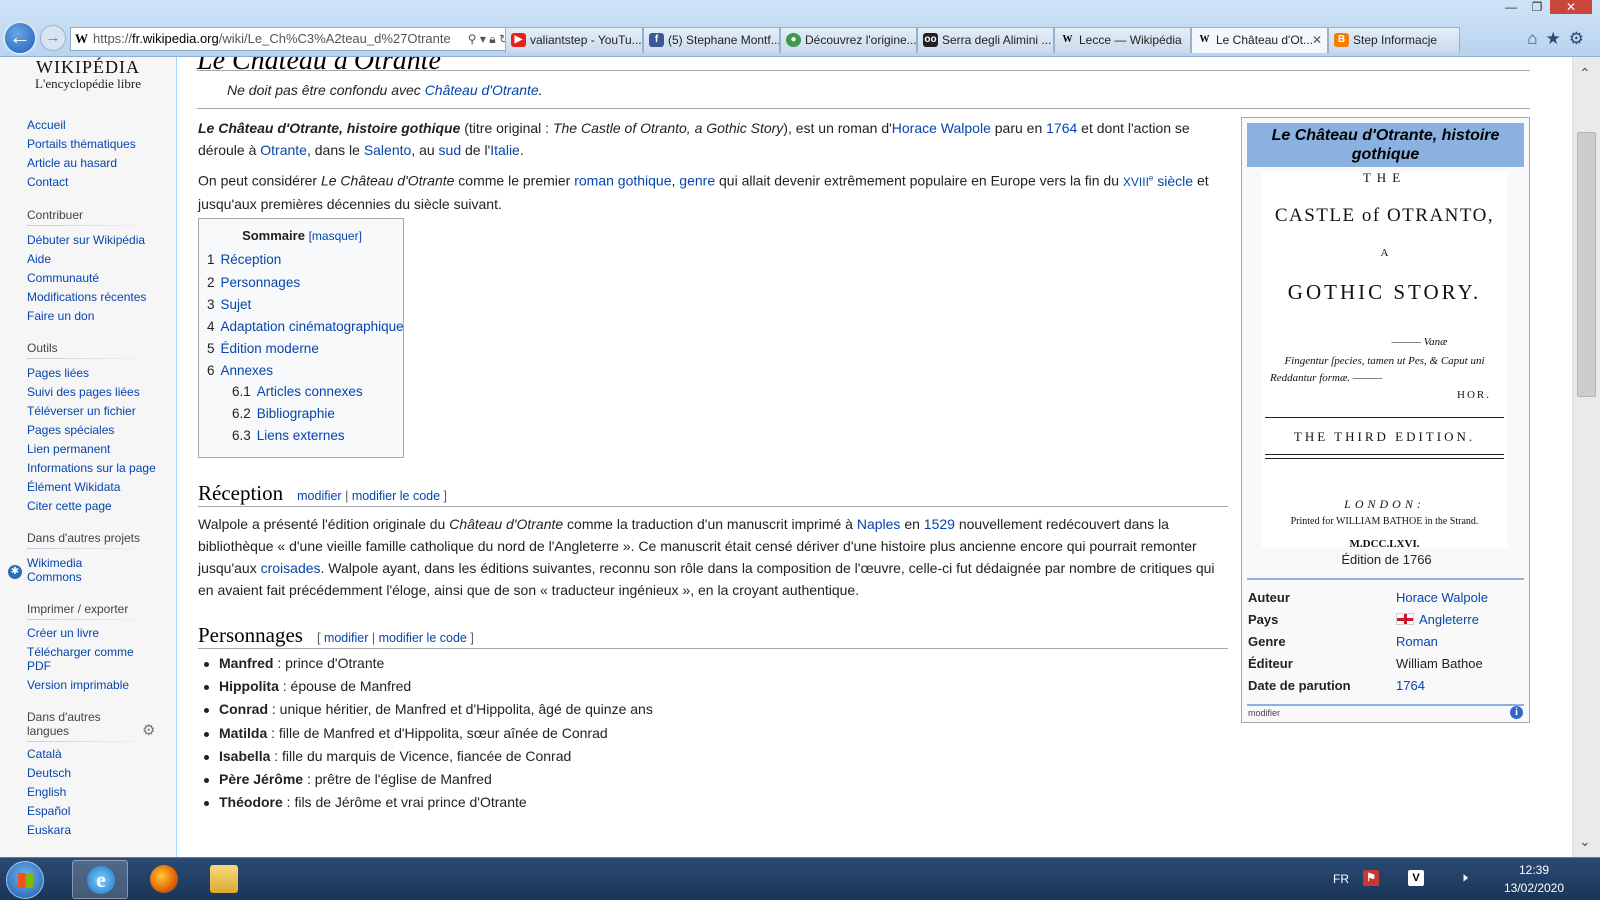 This screenshot has width=1600, height=900. I want to click on toc-toggle-link: [masquer], so click(335, 236).